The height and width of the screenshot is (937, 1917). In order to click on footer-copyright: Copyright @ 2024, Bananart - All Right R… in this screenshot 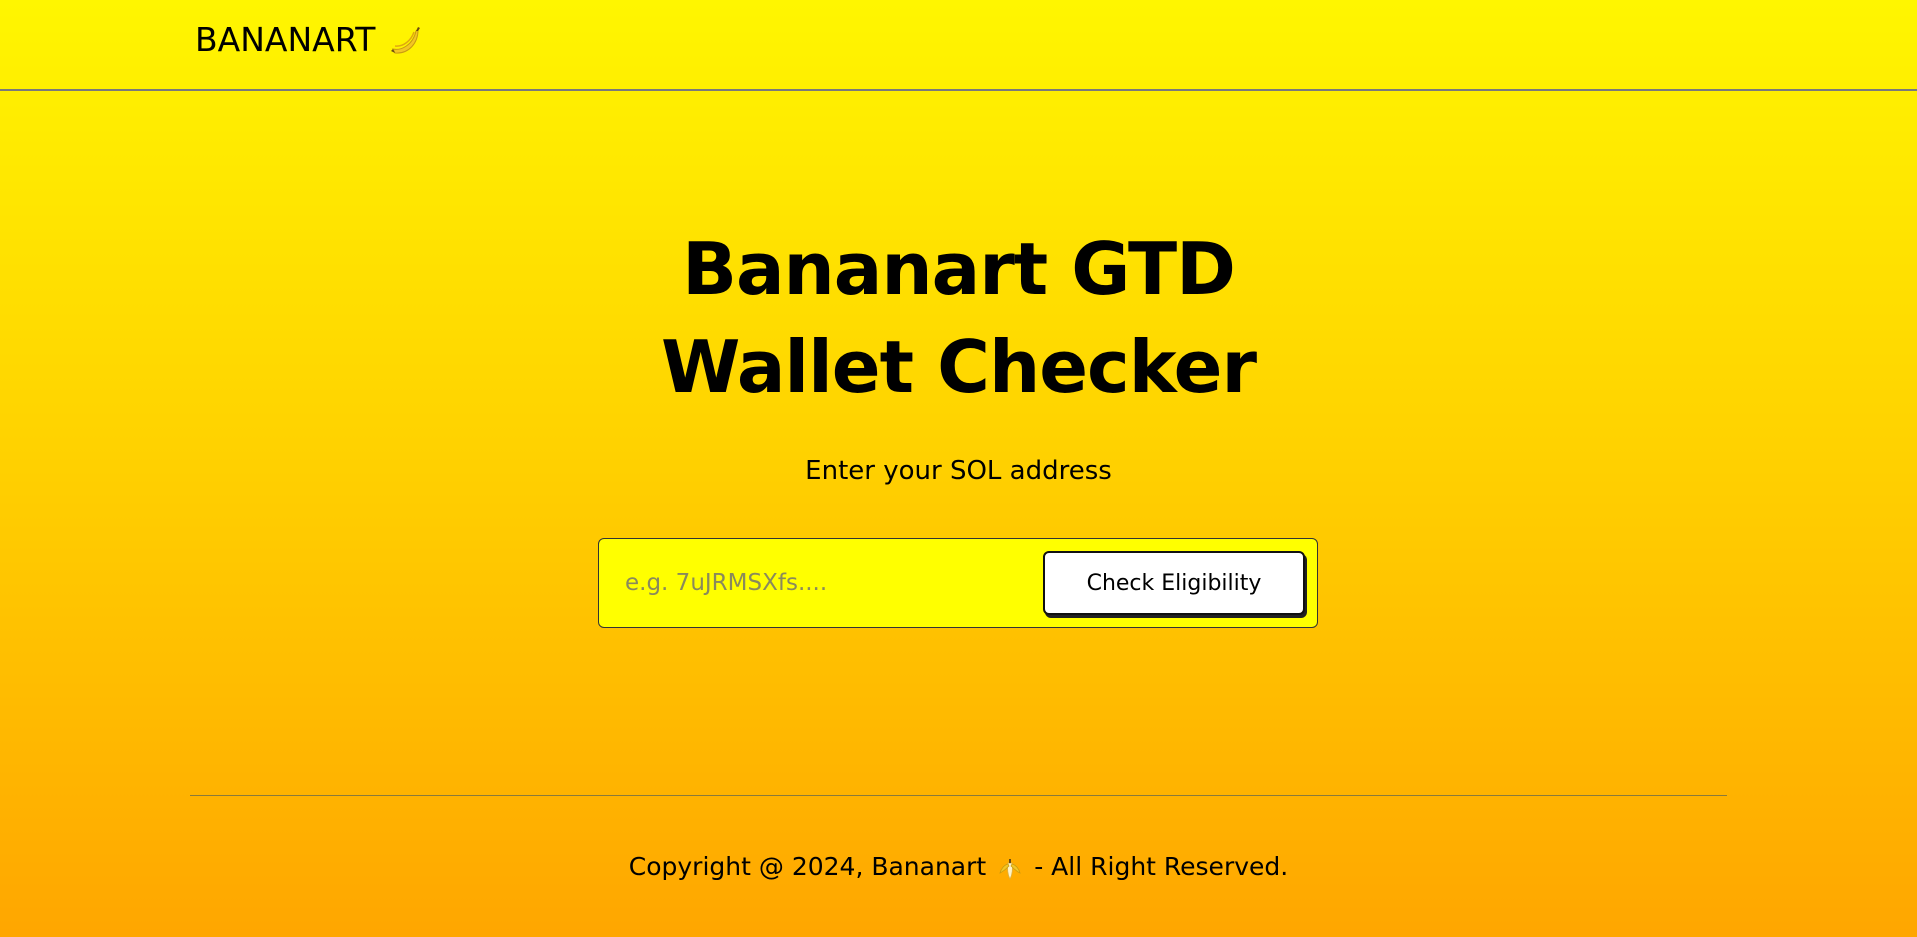, I will do `click(958, 866)`.